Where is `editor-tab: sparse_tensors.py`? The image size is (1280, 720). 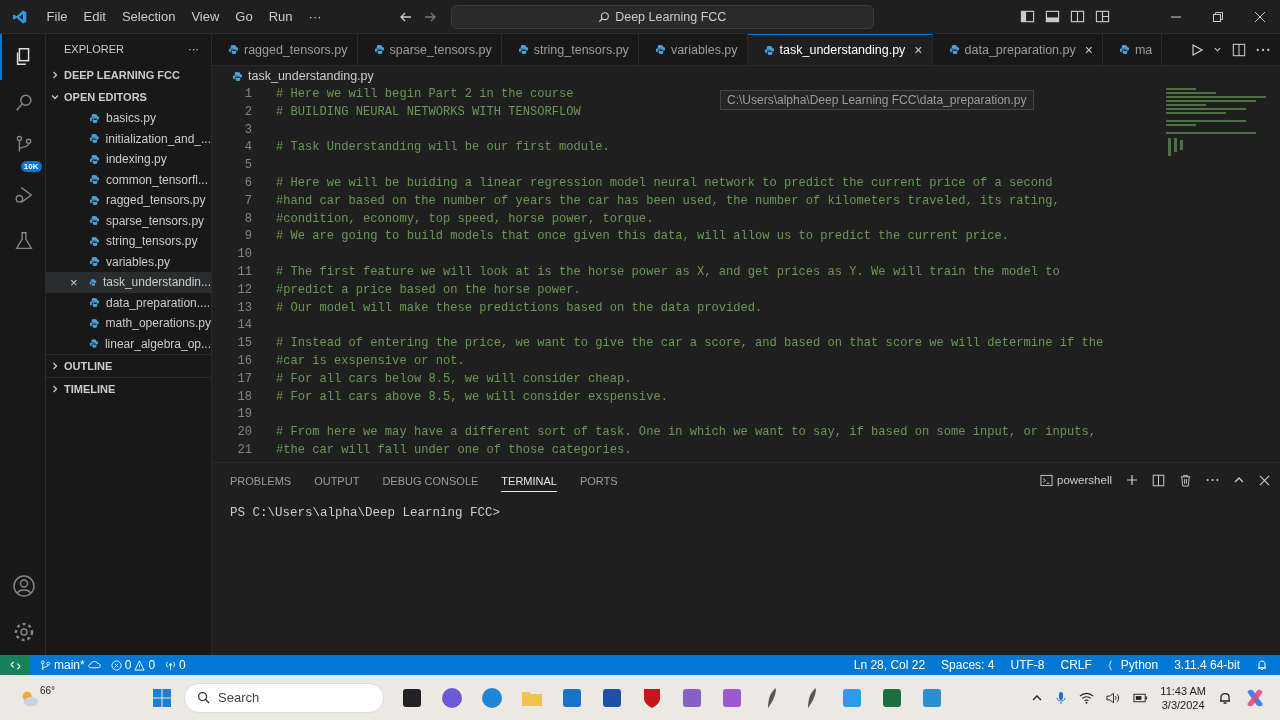 editor-tab: sparse_tensors.py is located at coordinates (429, 49).